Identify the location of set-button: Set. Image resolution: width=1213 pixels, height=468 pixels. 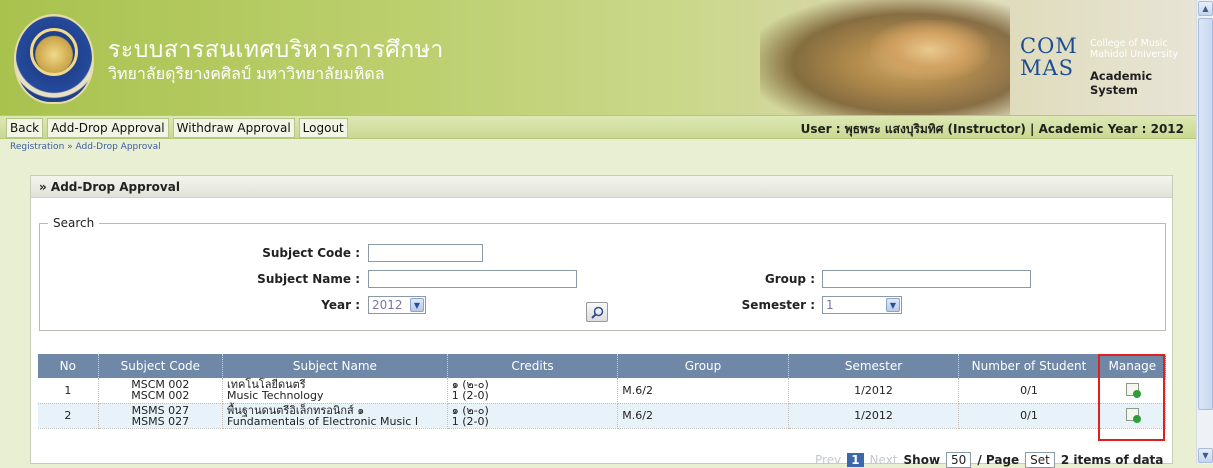
(1040, 460).